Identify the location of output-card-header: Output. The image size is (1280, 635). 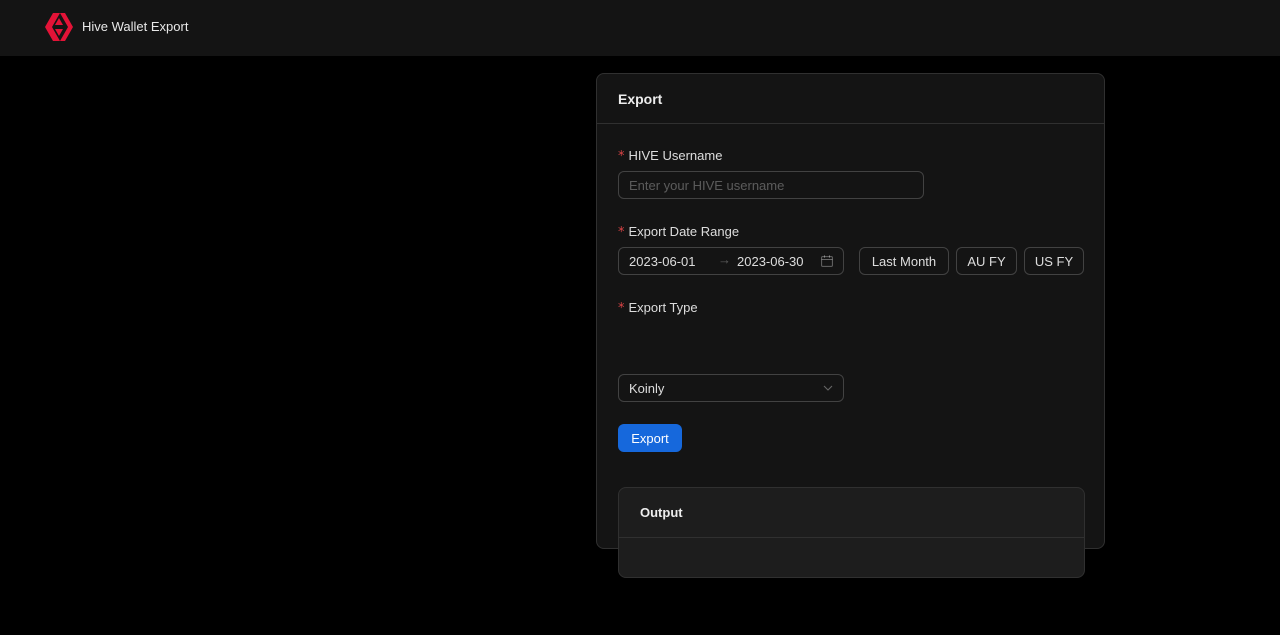
(851, 513).